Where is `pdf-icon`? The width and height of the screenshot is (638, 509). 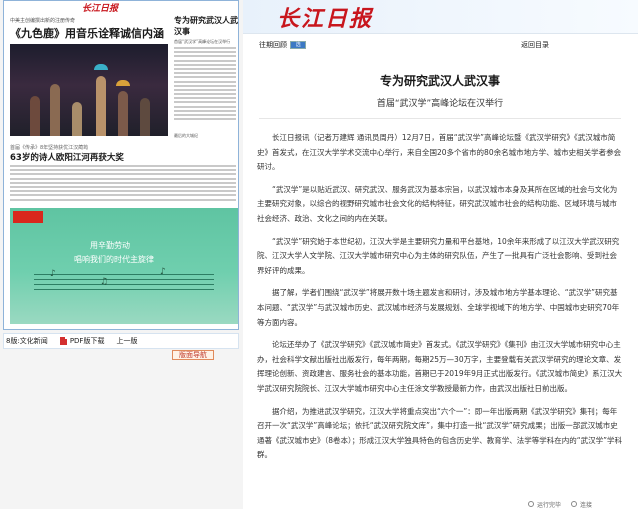 pdf-icon is located at coordinates (63, 341).